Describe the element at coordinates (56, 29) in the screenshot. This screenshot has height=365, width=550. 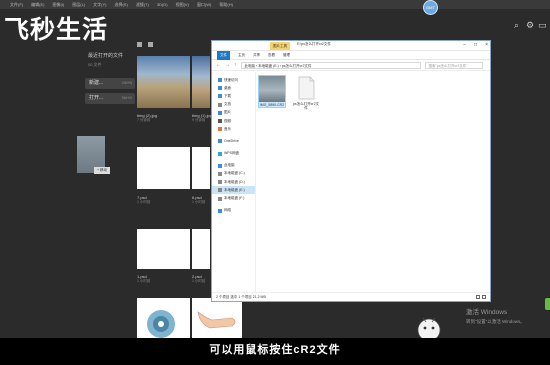
I see `watermark-logo: 飞秒生活` at that location.